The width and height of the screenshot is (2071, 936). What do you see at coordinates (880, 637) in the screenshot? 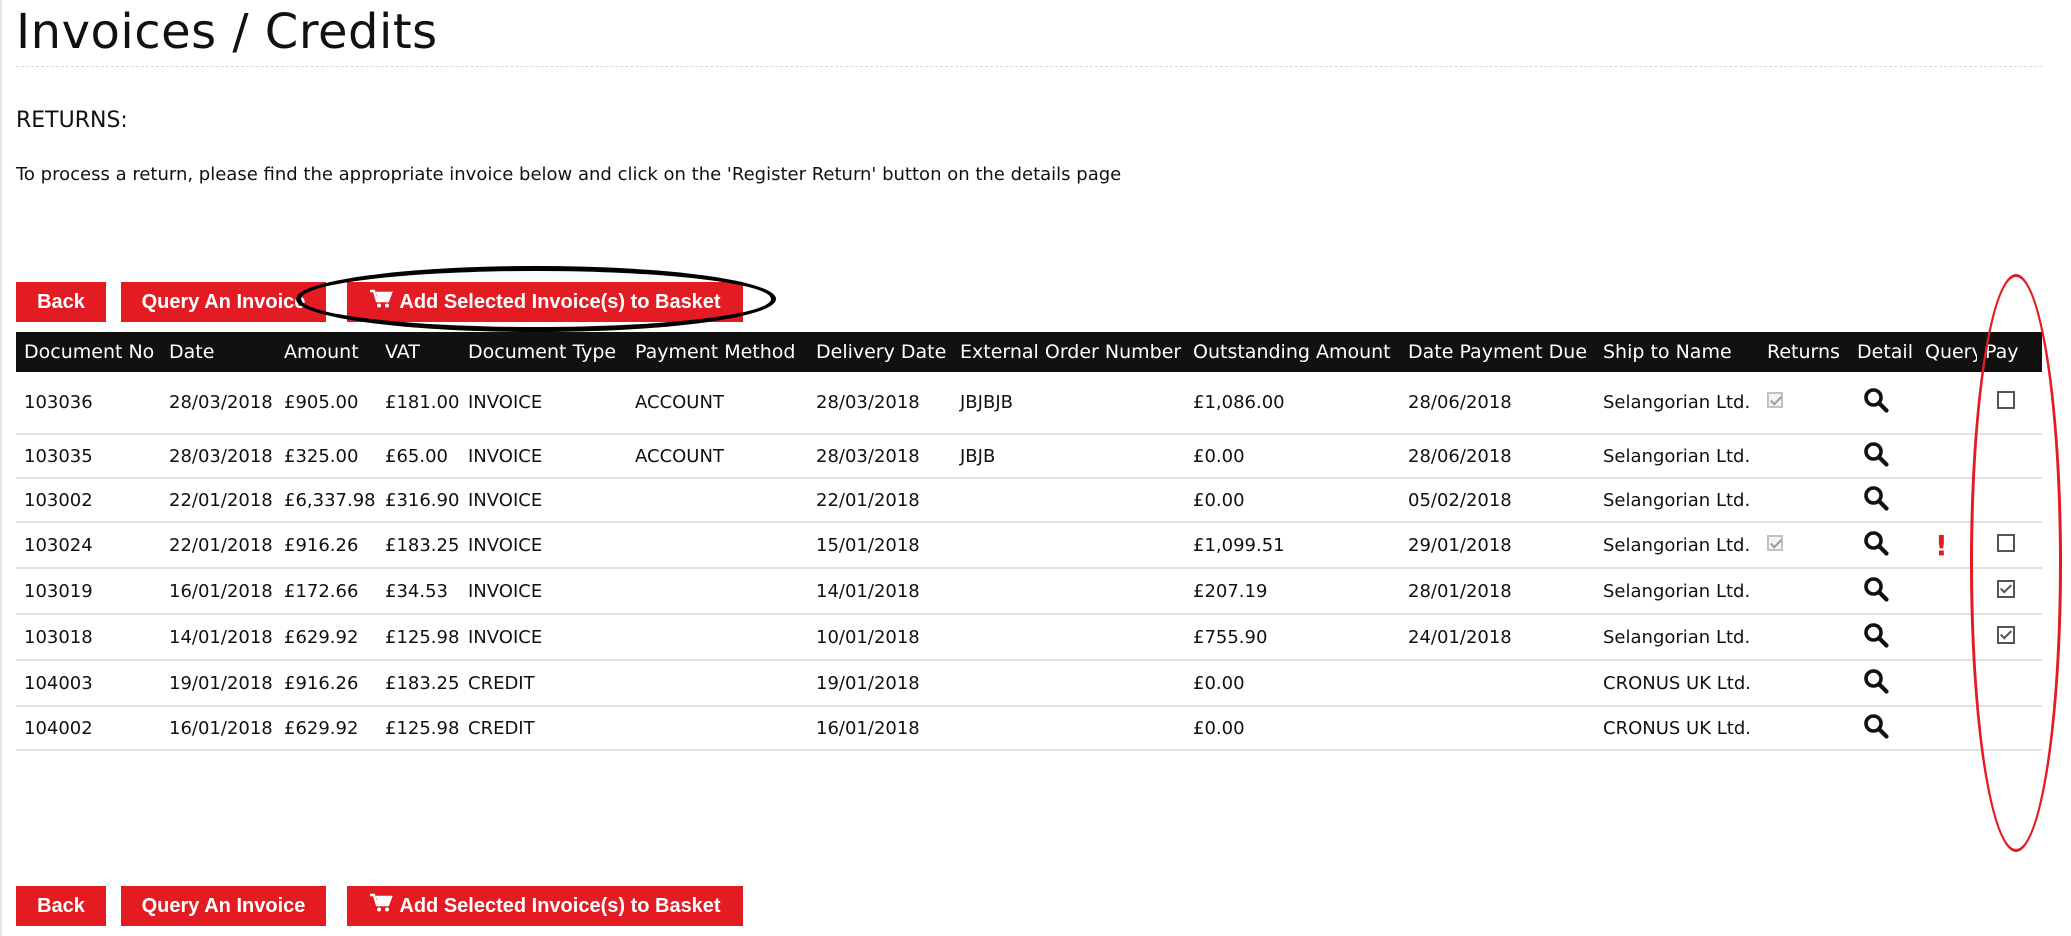
I see `cell-delivery-date: 10/01/2018` at bounding box center [880, 637].